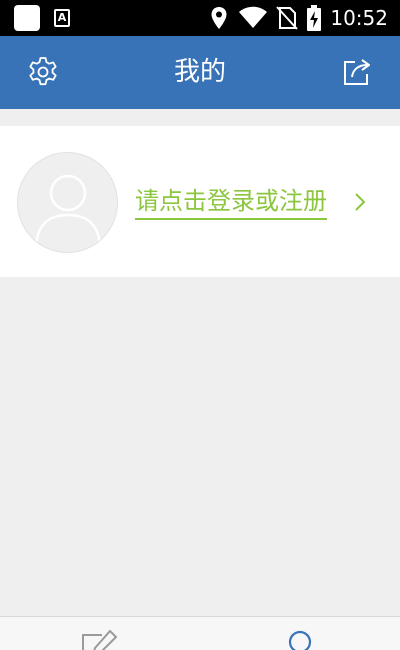 The image size is (400, 650). Describe the element at coordinates (219, 18) in the screenshot. I see `location-icon` at that location.